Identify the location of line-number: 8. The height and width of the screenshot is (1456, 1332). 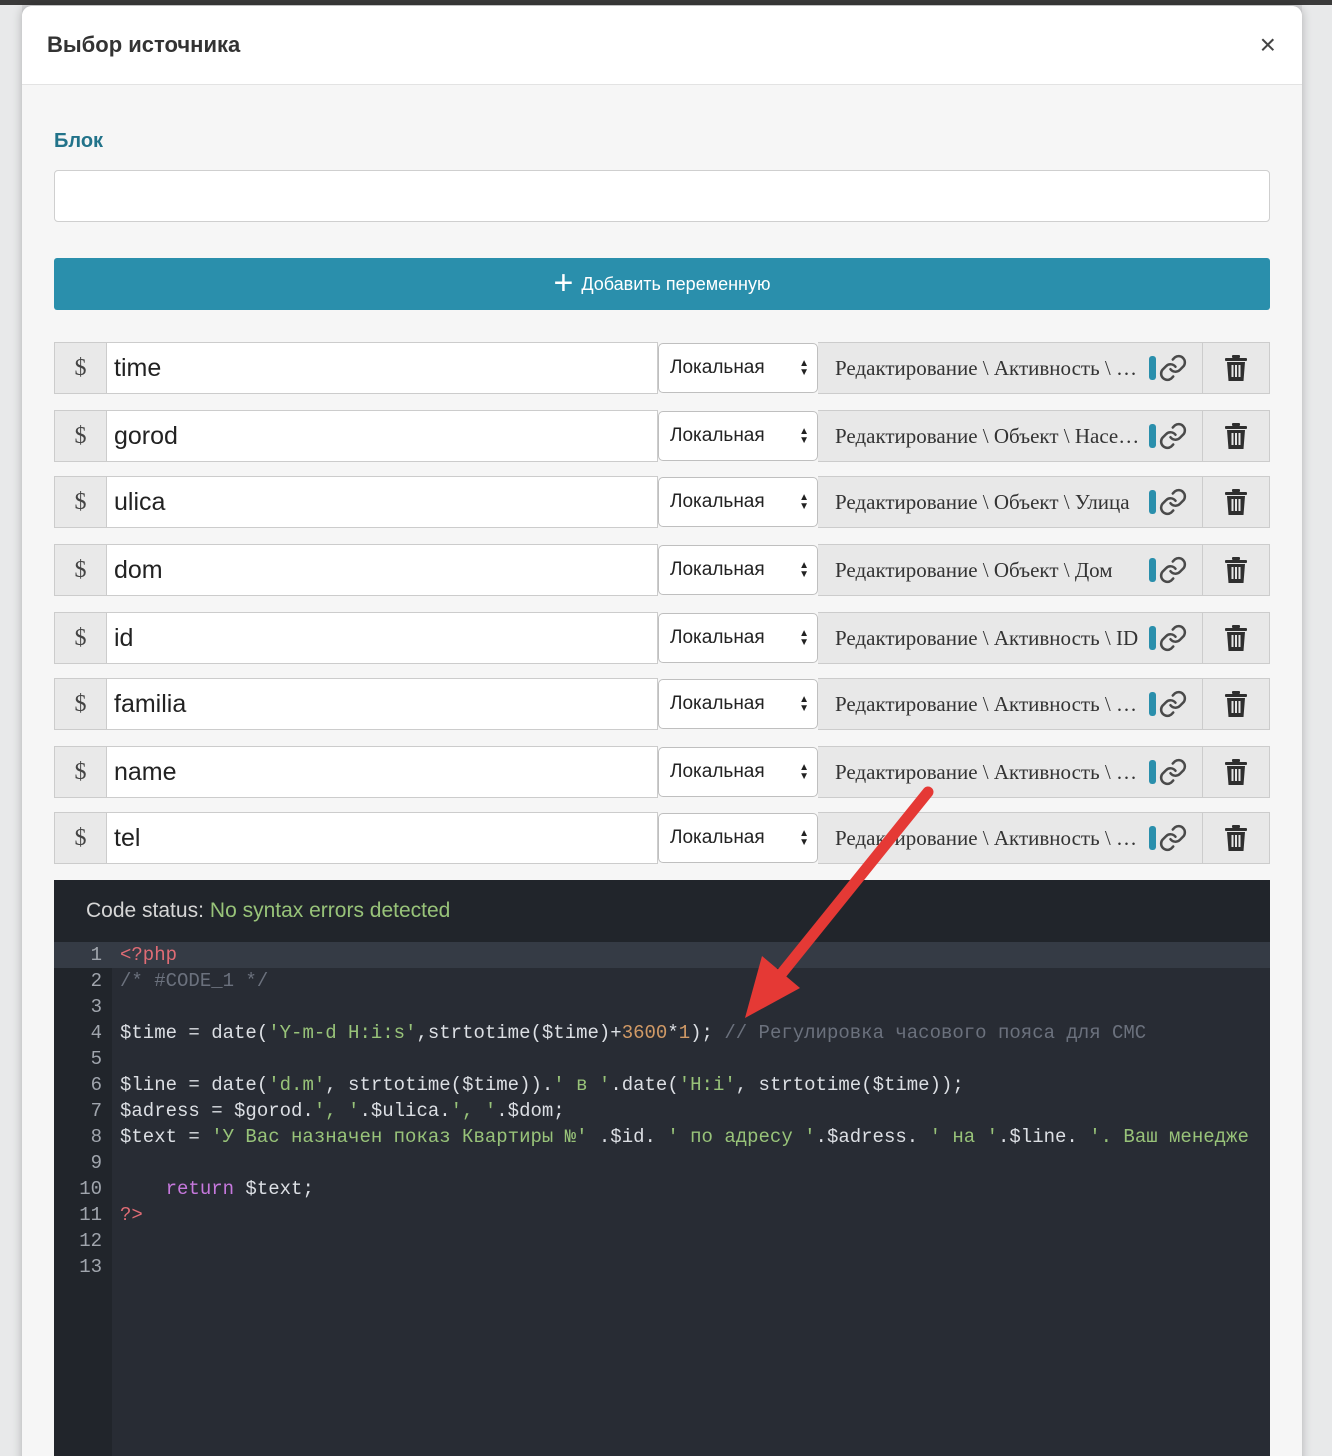
(96, 1137).